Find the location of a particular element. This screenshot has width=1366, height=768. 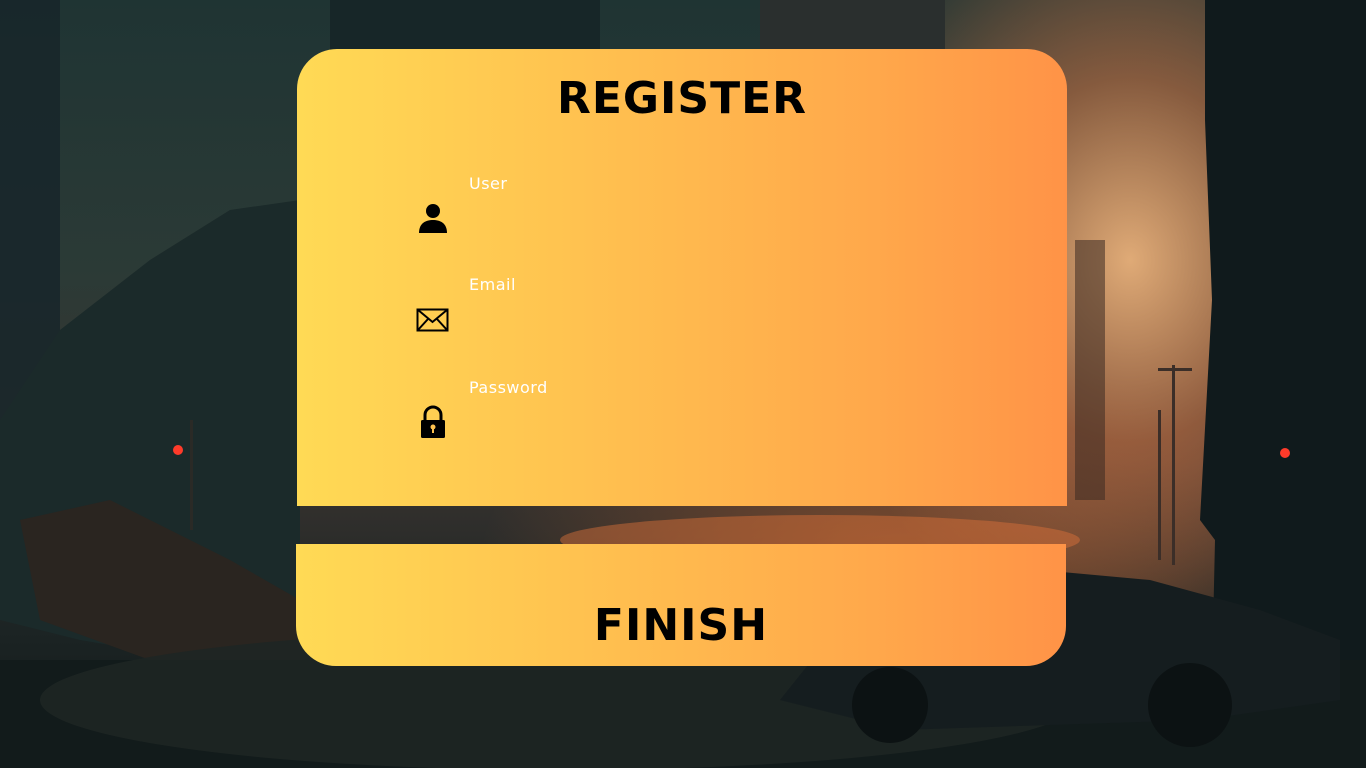

email-input is located at coordinates (709, 317).